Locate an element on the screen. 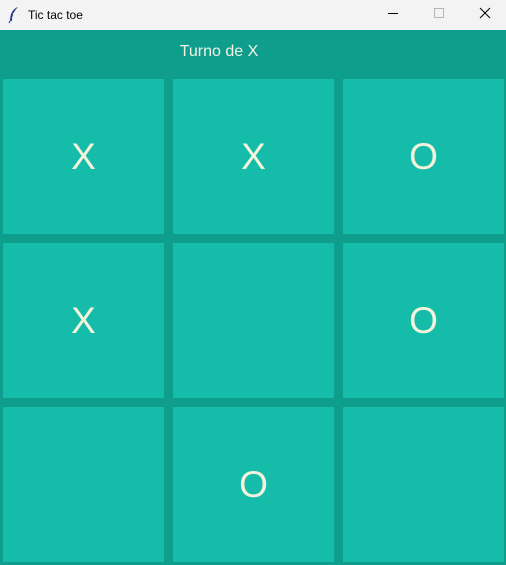 This screenshot has height=565, width=506. close-button is located at coordinates (484, 15).